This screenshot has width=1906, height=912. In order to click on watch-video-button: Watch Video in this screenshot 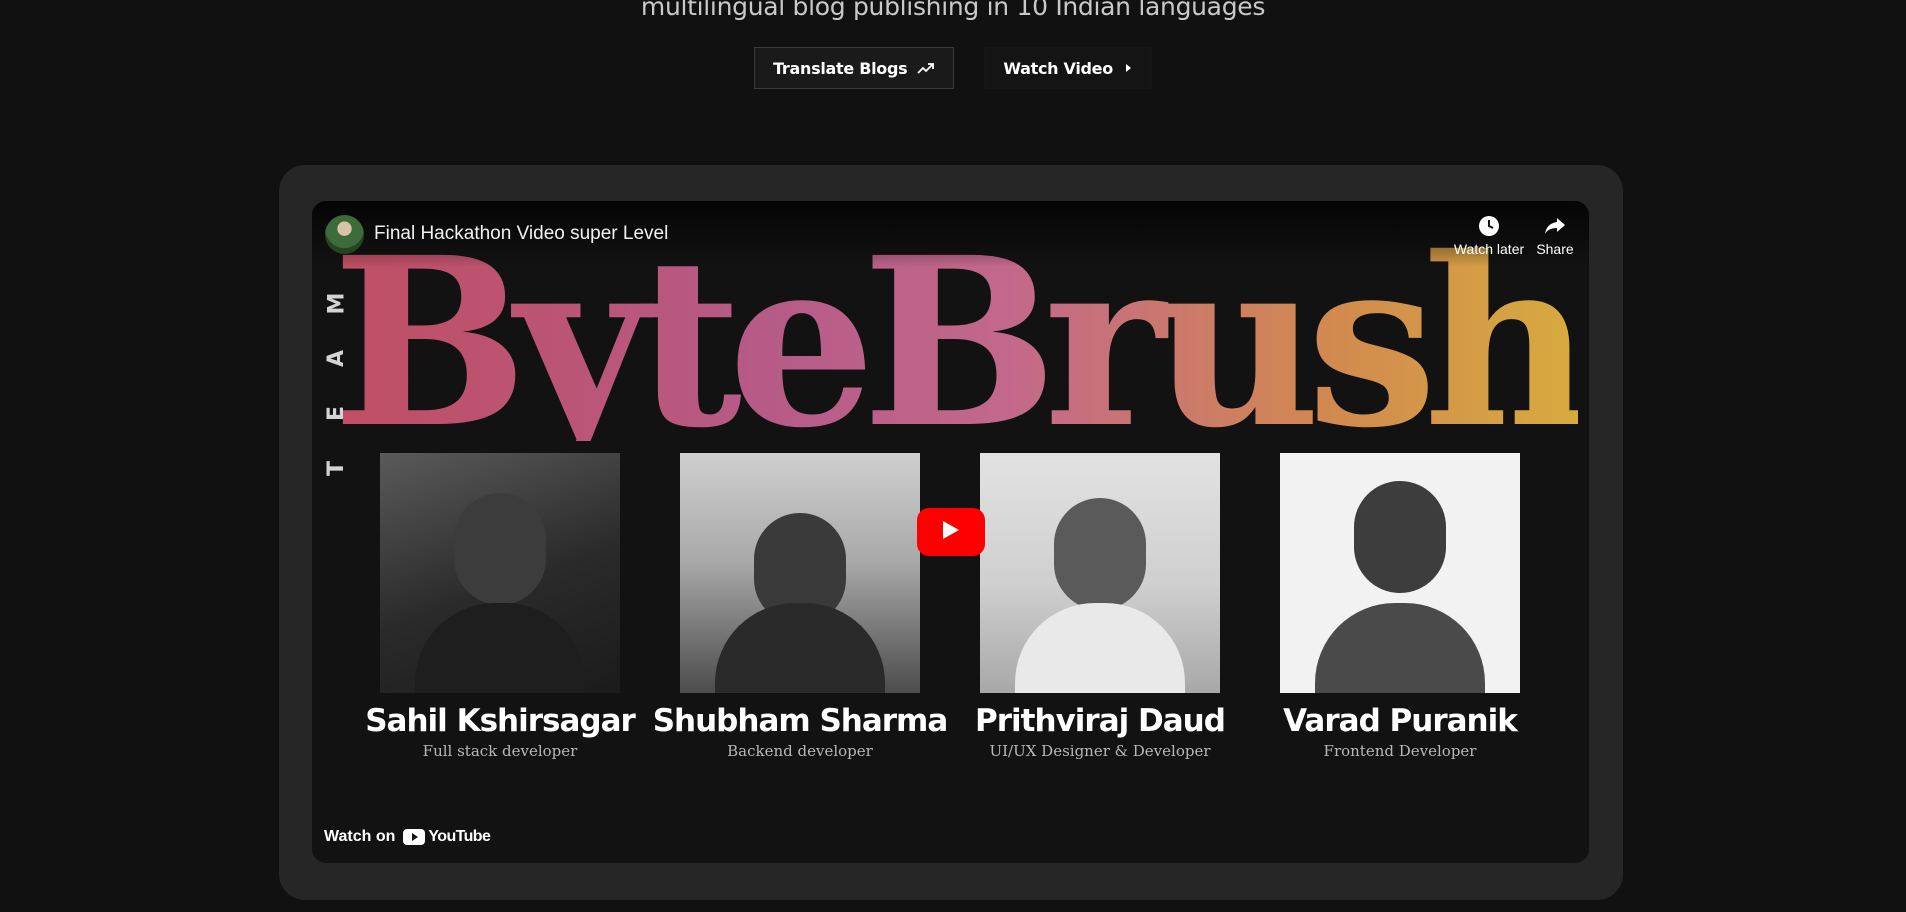, I will do `click(1068, 68)`.